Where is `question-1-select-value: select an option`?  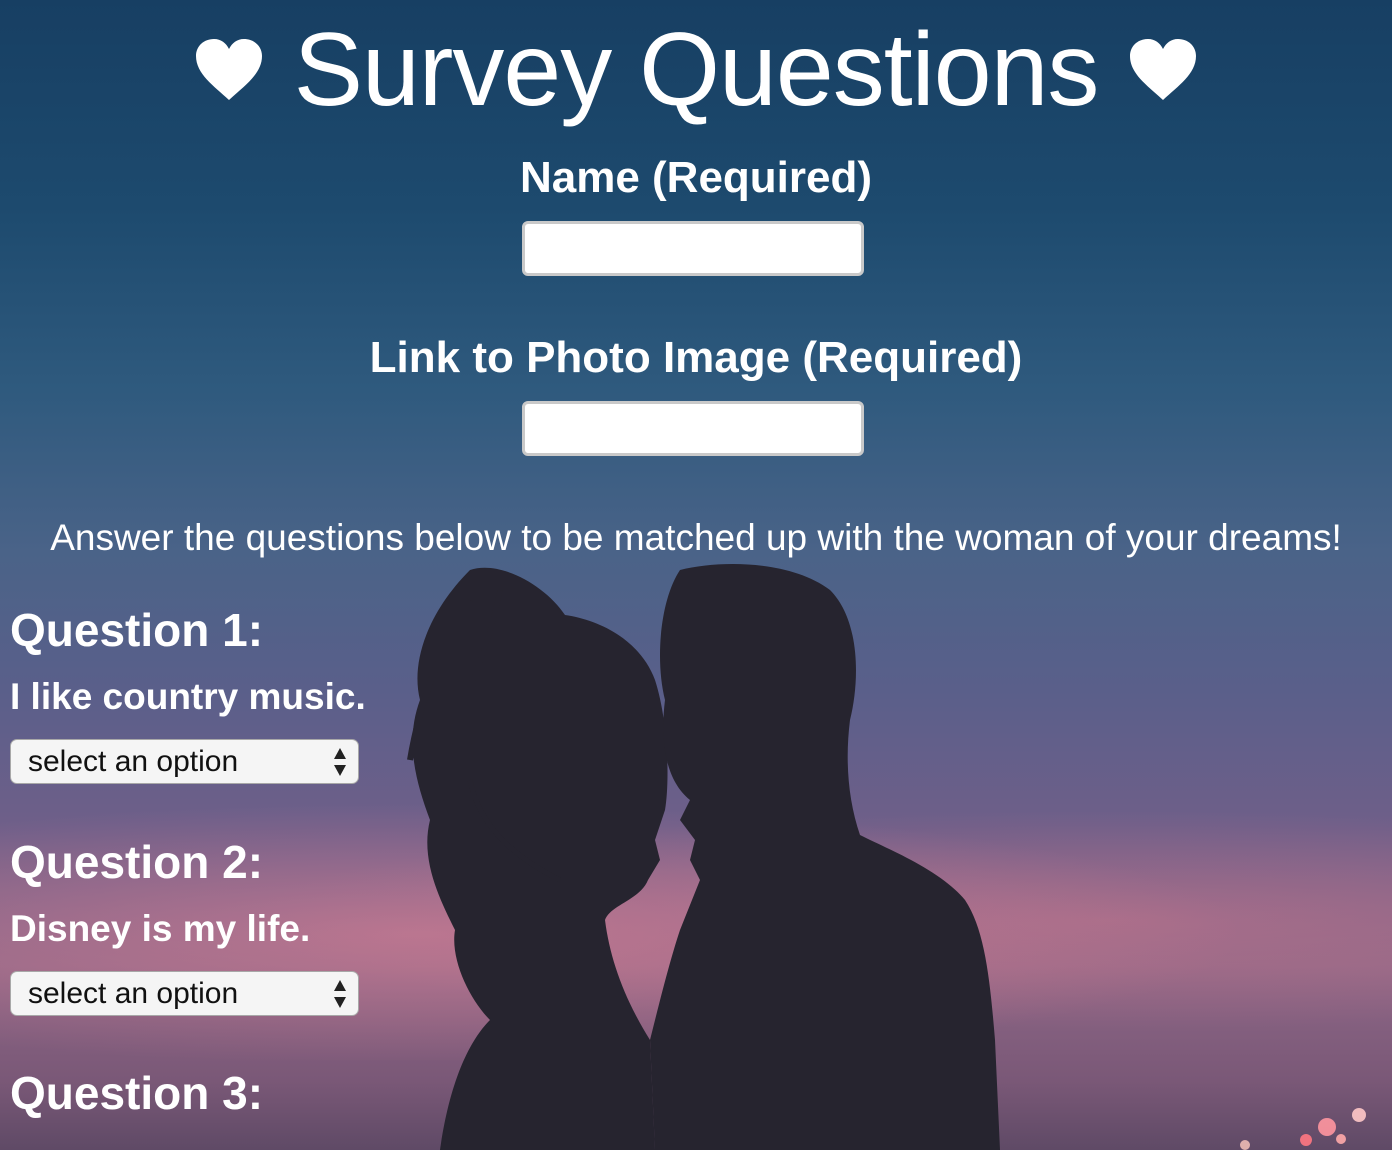
question-1-select-value: select an option is located at coordinates (133, 761).